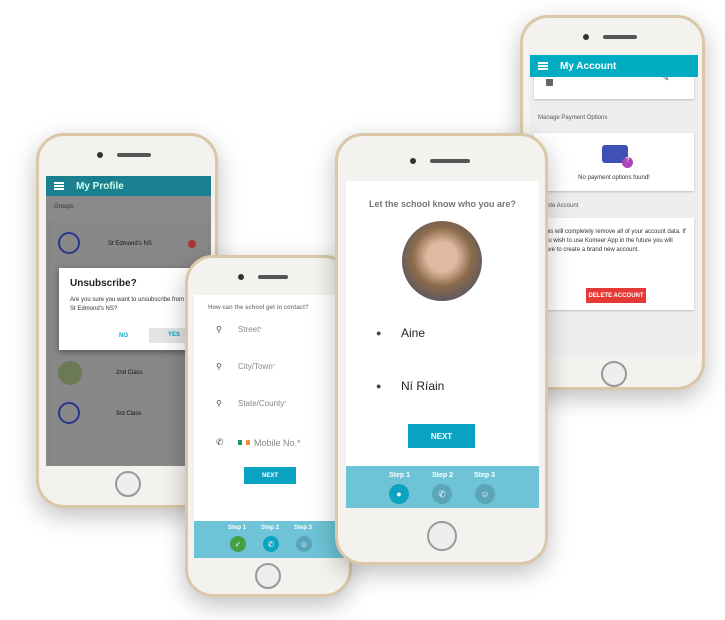 The width and height of the screenshot is (725, 620). What do you see at coordinates (70, 373) in the screenshot?
I see `class-avatar` at bounding box center [70, 373].